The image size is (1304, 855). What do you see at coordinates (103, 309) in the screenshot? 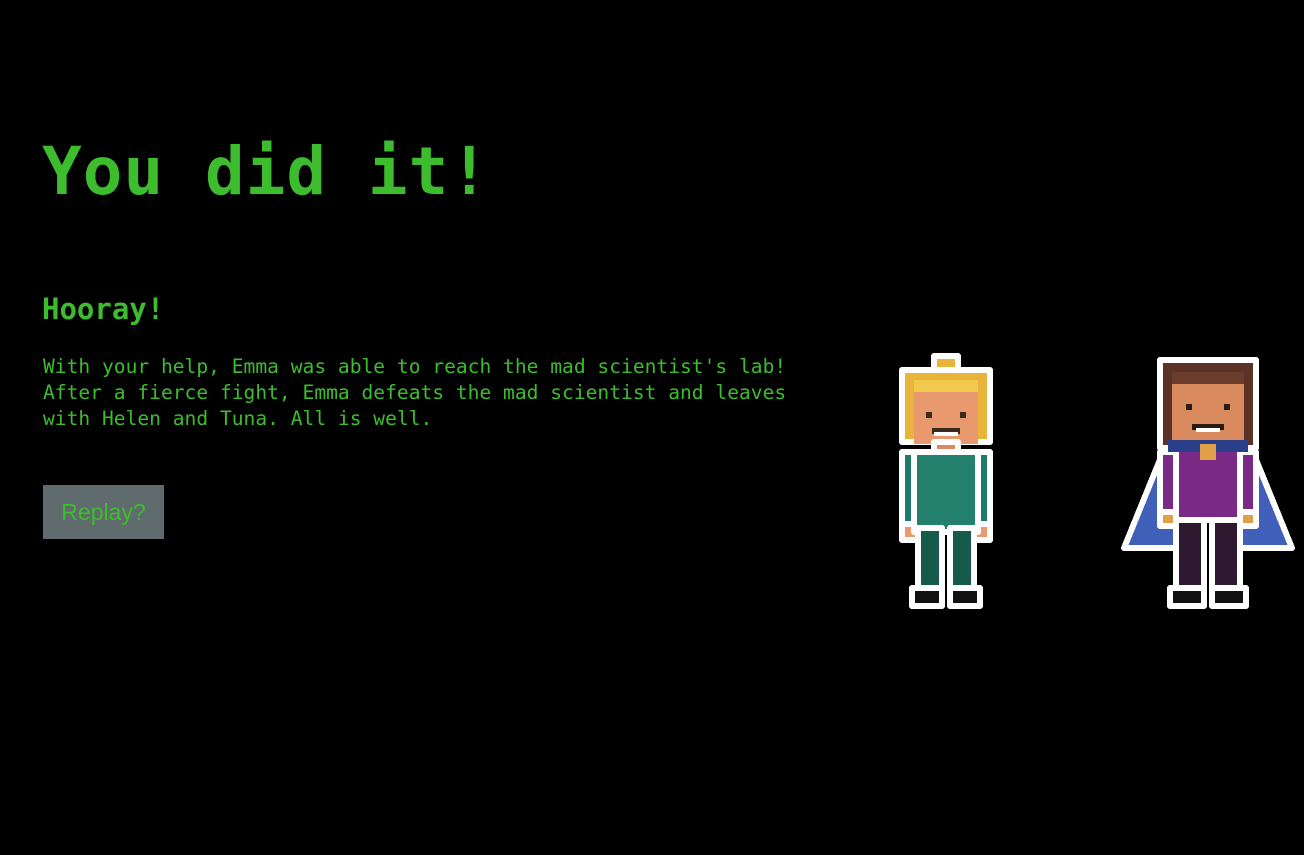
I see `page-subtitle: Hooray!` at bounding box center [103, 309].